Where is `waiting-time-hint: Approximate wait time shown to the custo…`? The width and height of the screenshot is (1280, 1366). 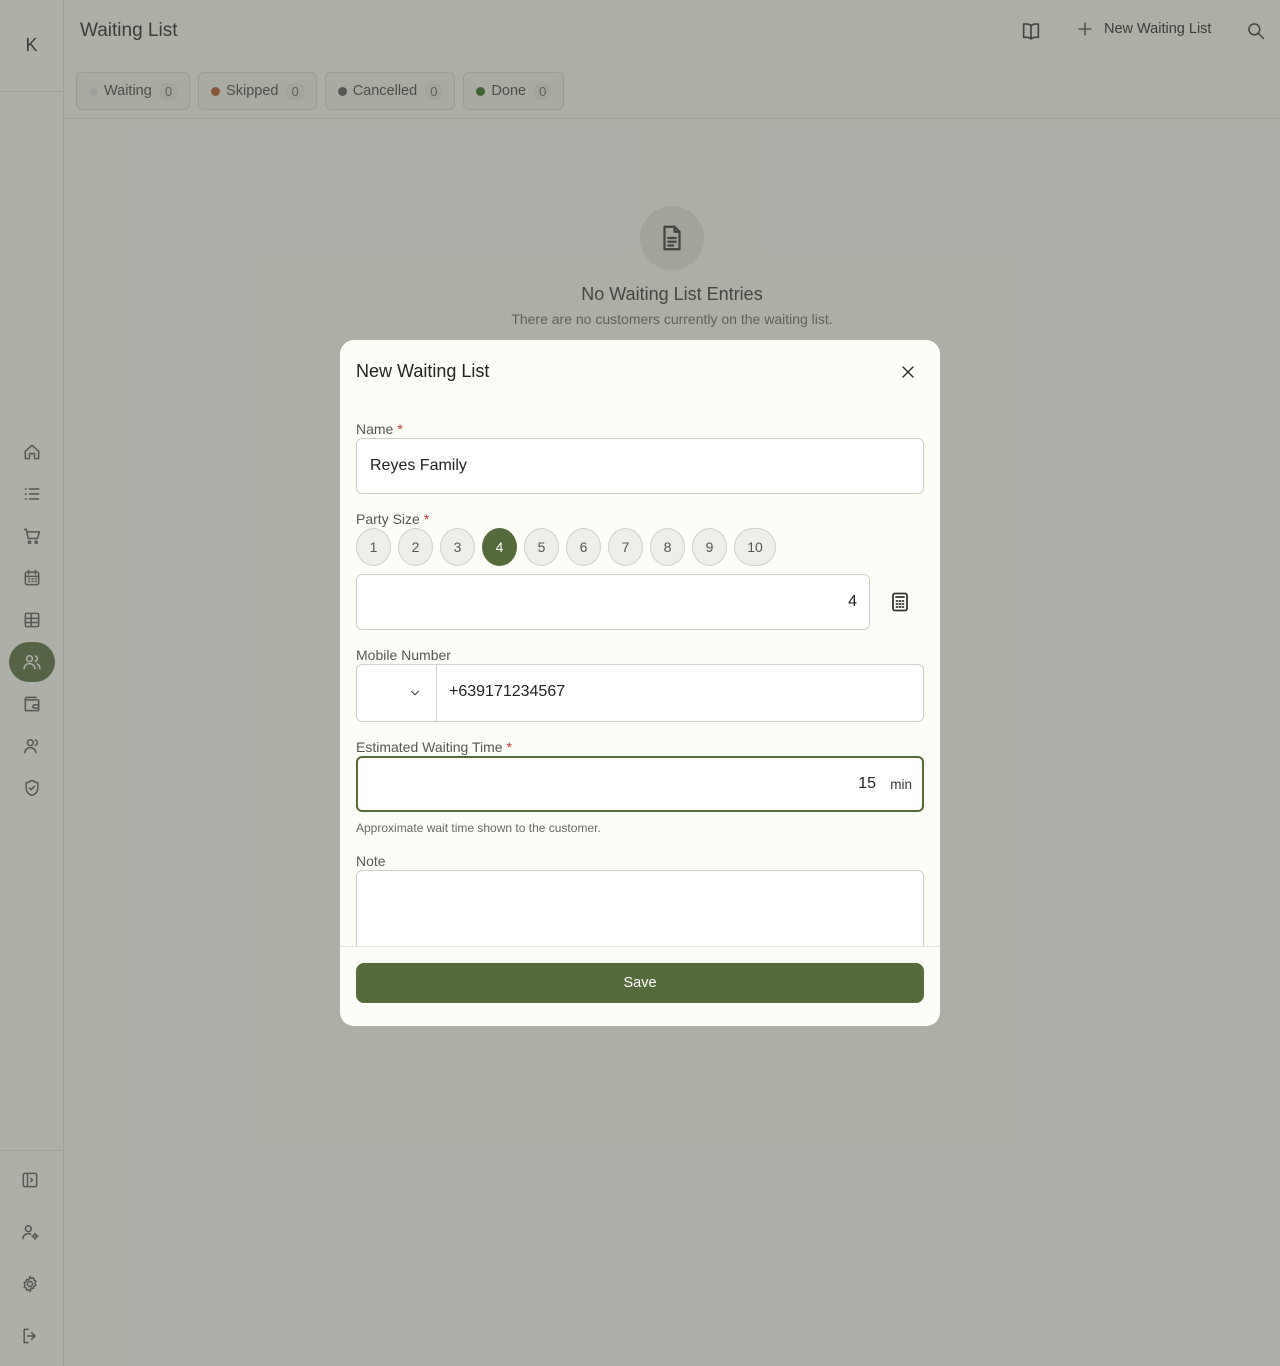 waiting-time-hint: Approximate wait time shown to the custo… is located at coordinates (478, 828).